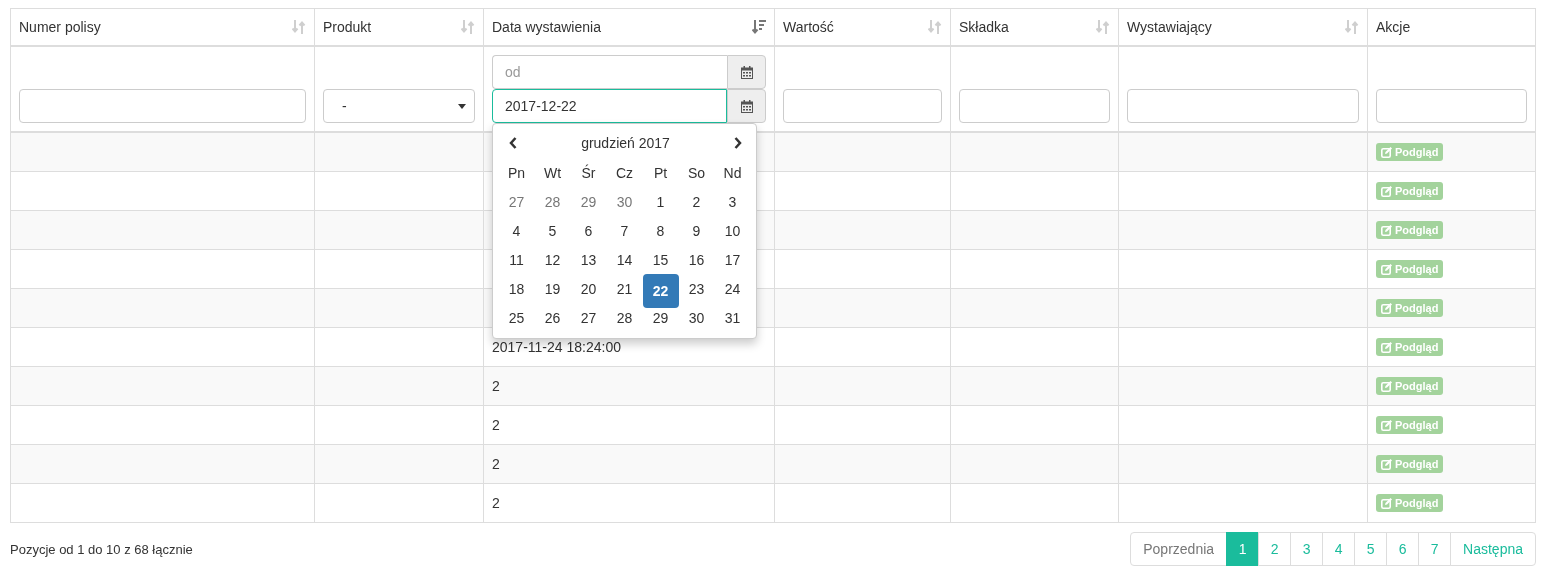  I want to click on date-text: 2017-11-24 18:24:00, so click(556, 347).